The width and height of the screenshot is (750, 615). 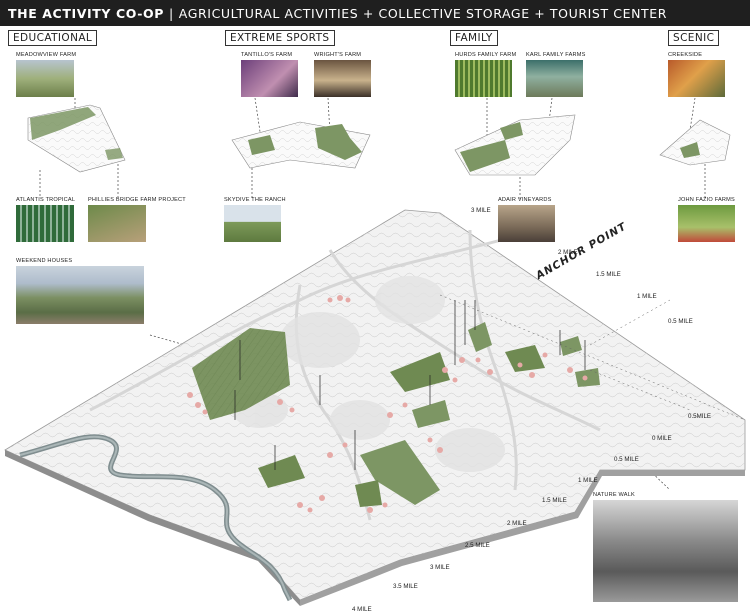 What do you see at coordinates (517, 523) in the screenshot?
I see `mile-left-4: 2 MILE` at bounding box center [517, 523].